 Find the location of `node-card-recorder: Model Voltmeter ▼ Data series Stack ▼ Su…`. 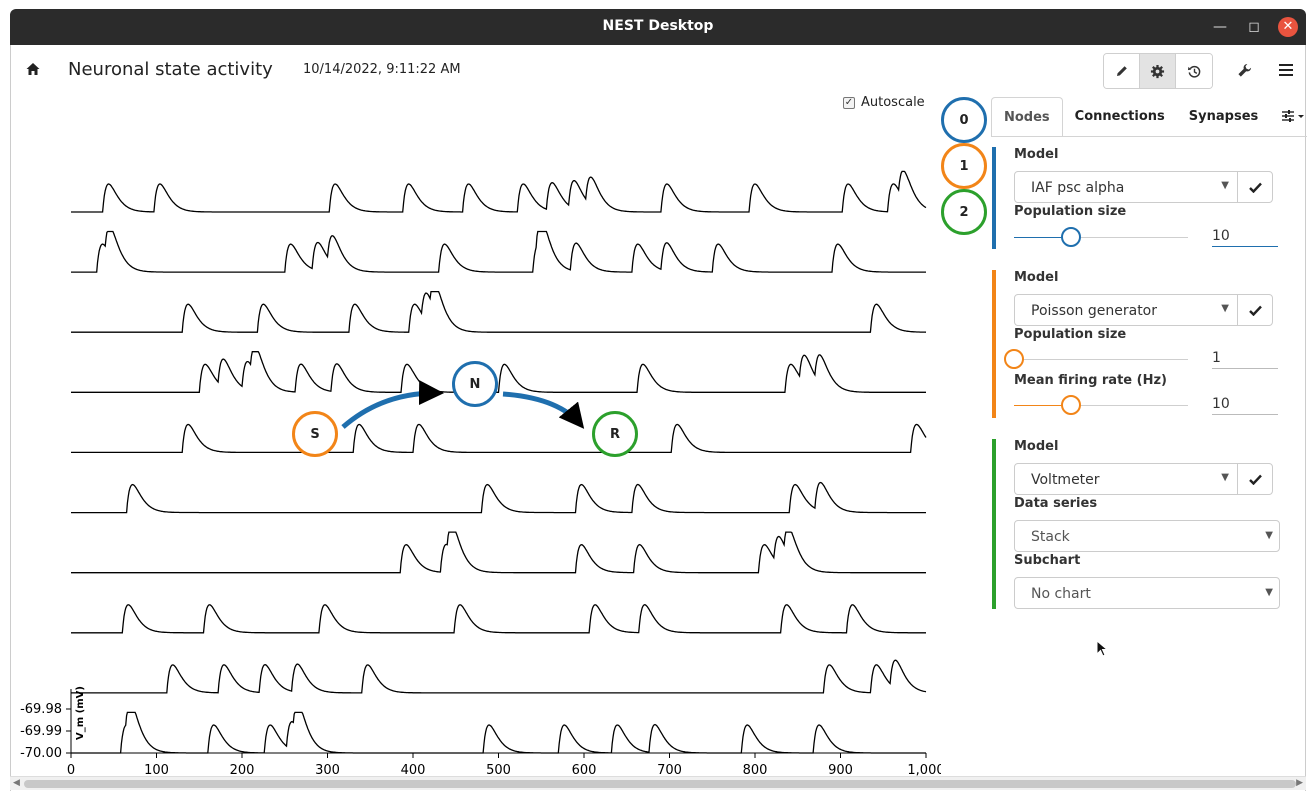

node-card-recorder: Model Voltmeter ▼ Data series Stack ▼ Su… is located at coordinates (1137, 524).